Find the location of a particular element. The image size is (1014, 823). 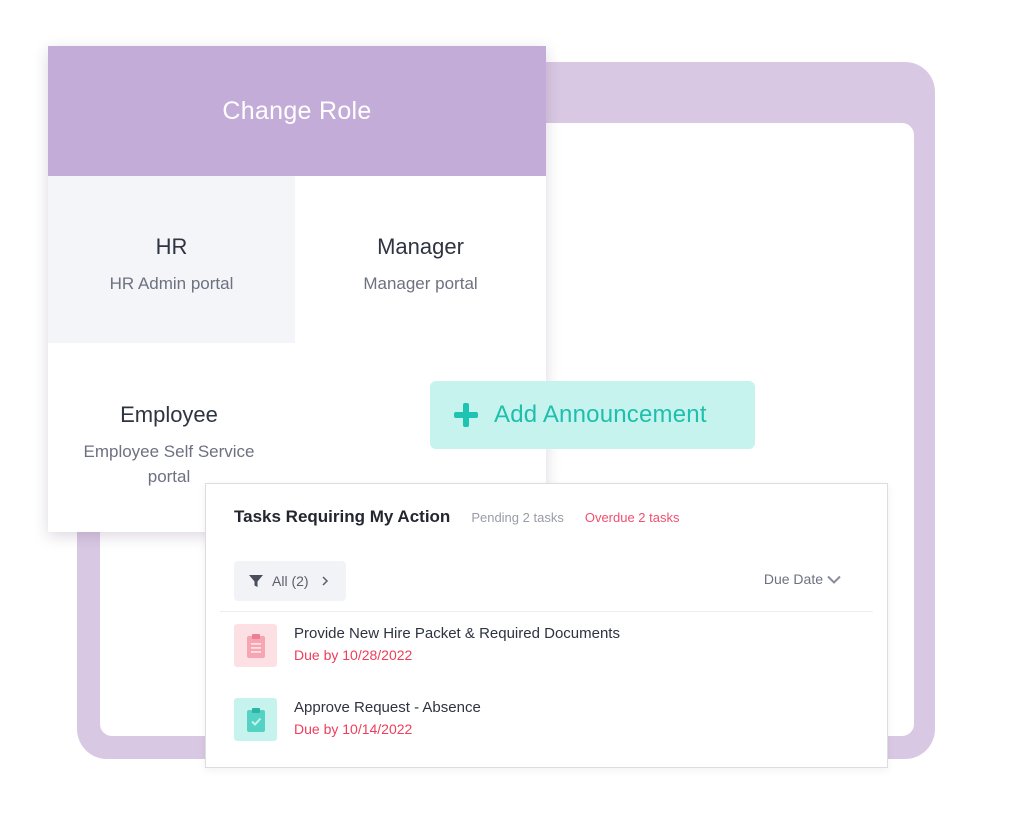

clipboard-list-icon is located at coordinates (255, 645).